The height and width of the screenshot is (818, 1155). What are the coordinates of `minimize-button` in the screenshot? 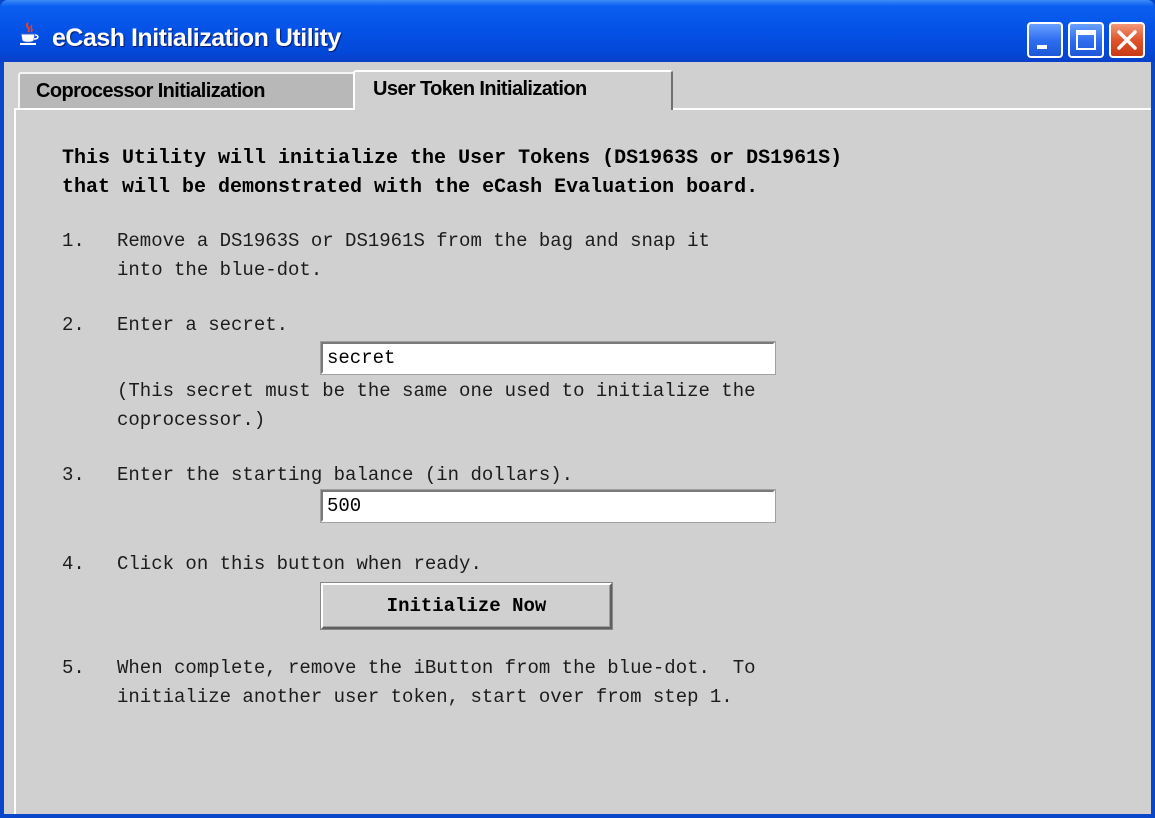 It's located at (1045, 40).